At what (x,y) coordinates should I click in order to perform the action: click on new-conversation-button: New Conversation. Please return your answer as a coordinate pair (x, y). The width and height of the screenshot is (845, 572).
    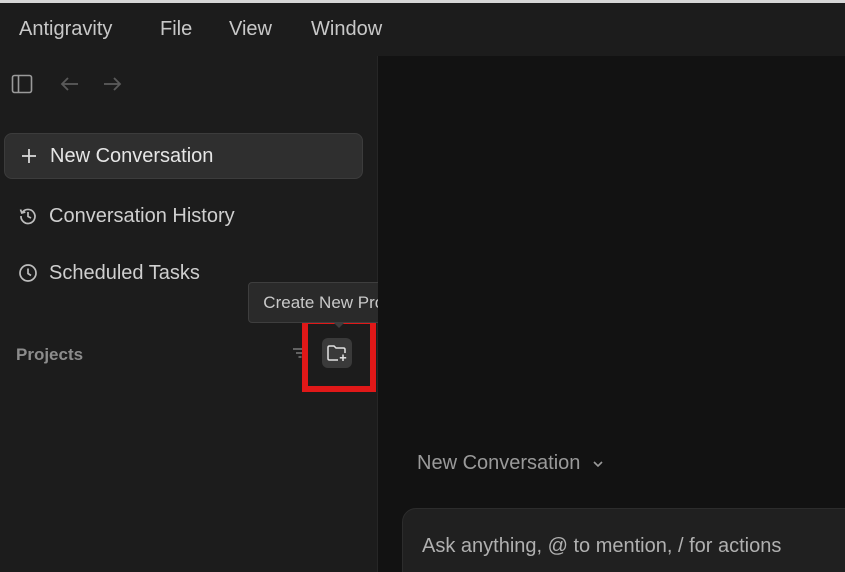
    Looking at the image, I should click on (183, 156).